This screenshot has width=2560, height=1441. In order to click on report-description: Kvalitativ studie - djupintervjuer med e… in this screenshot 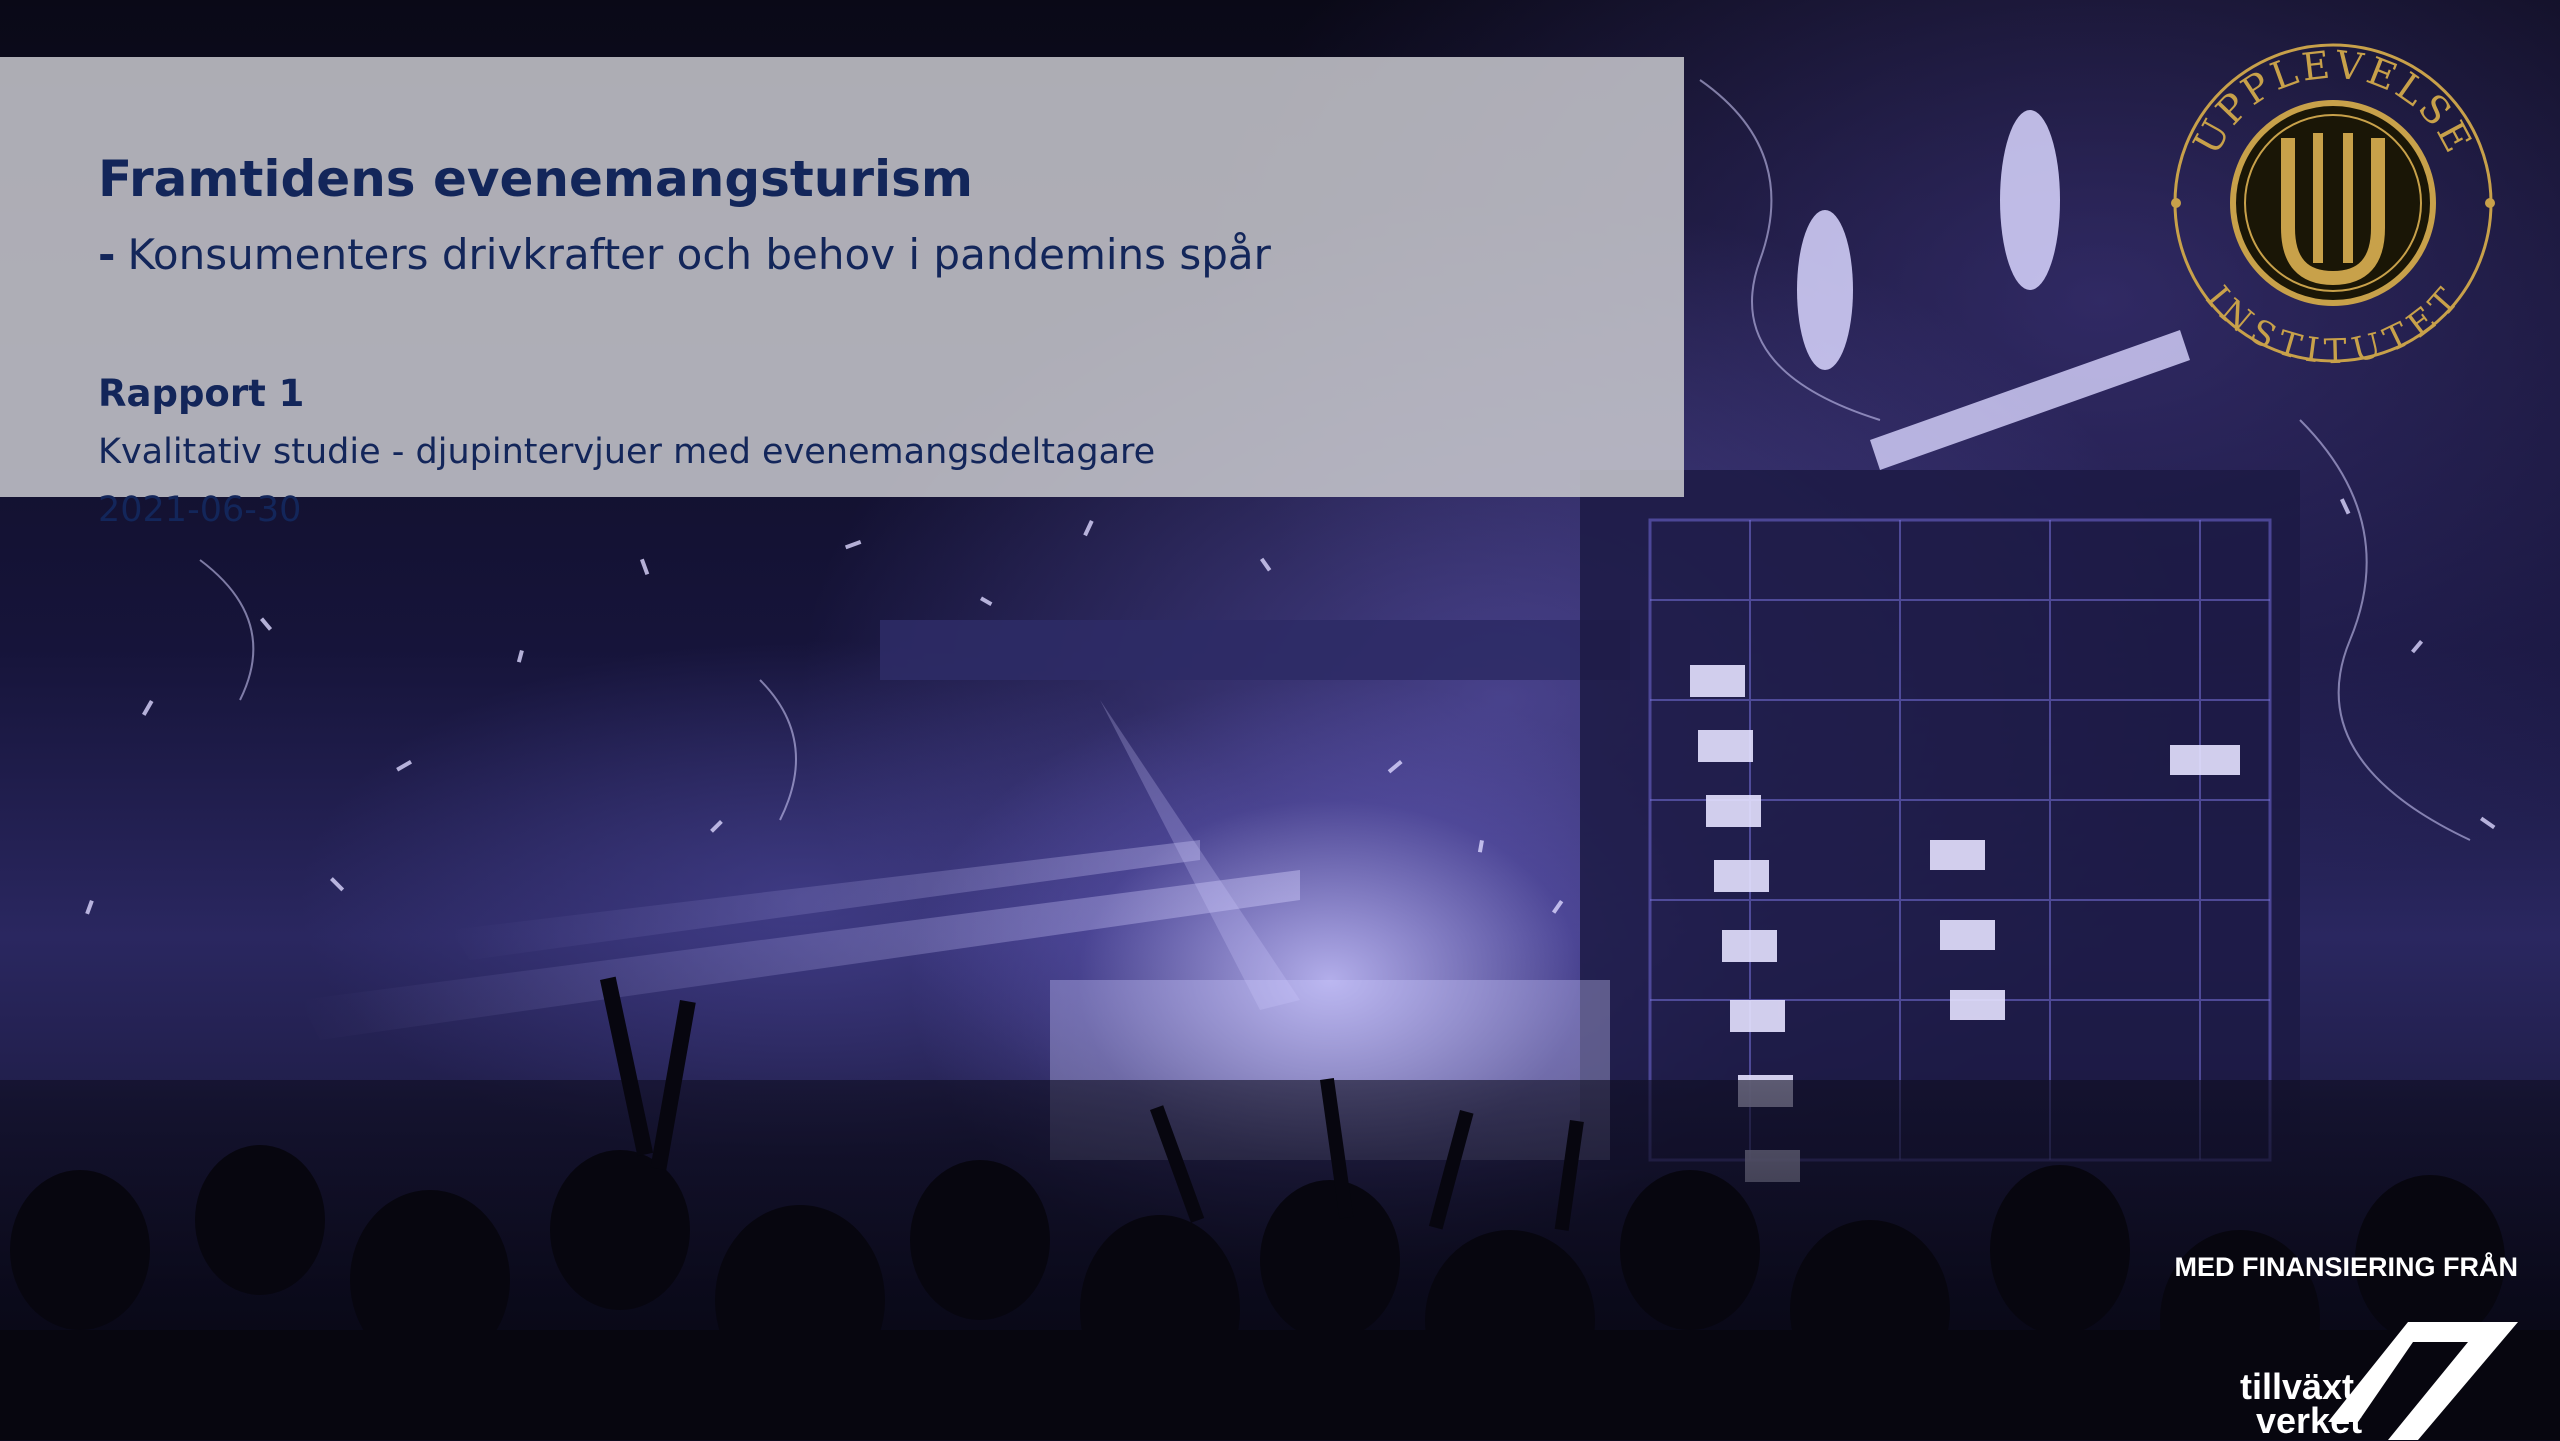, I will do `click(627, 452)`.